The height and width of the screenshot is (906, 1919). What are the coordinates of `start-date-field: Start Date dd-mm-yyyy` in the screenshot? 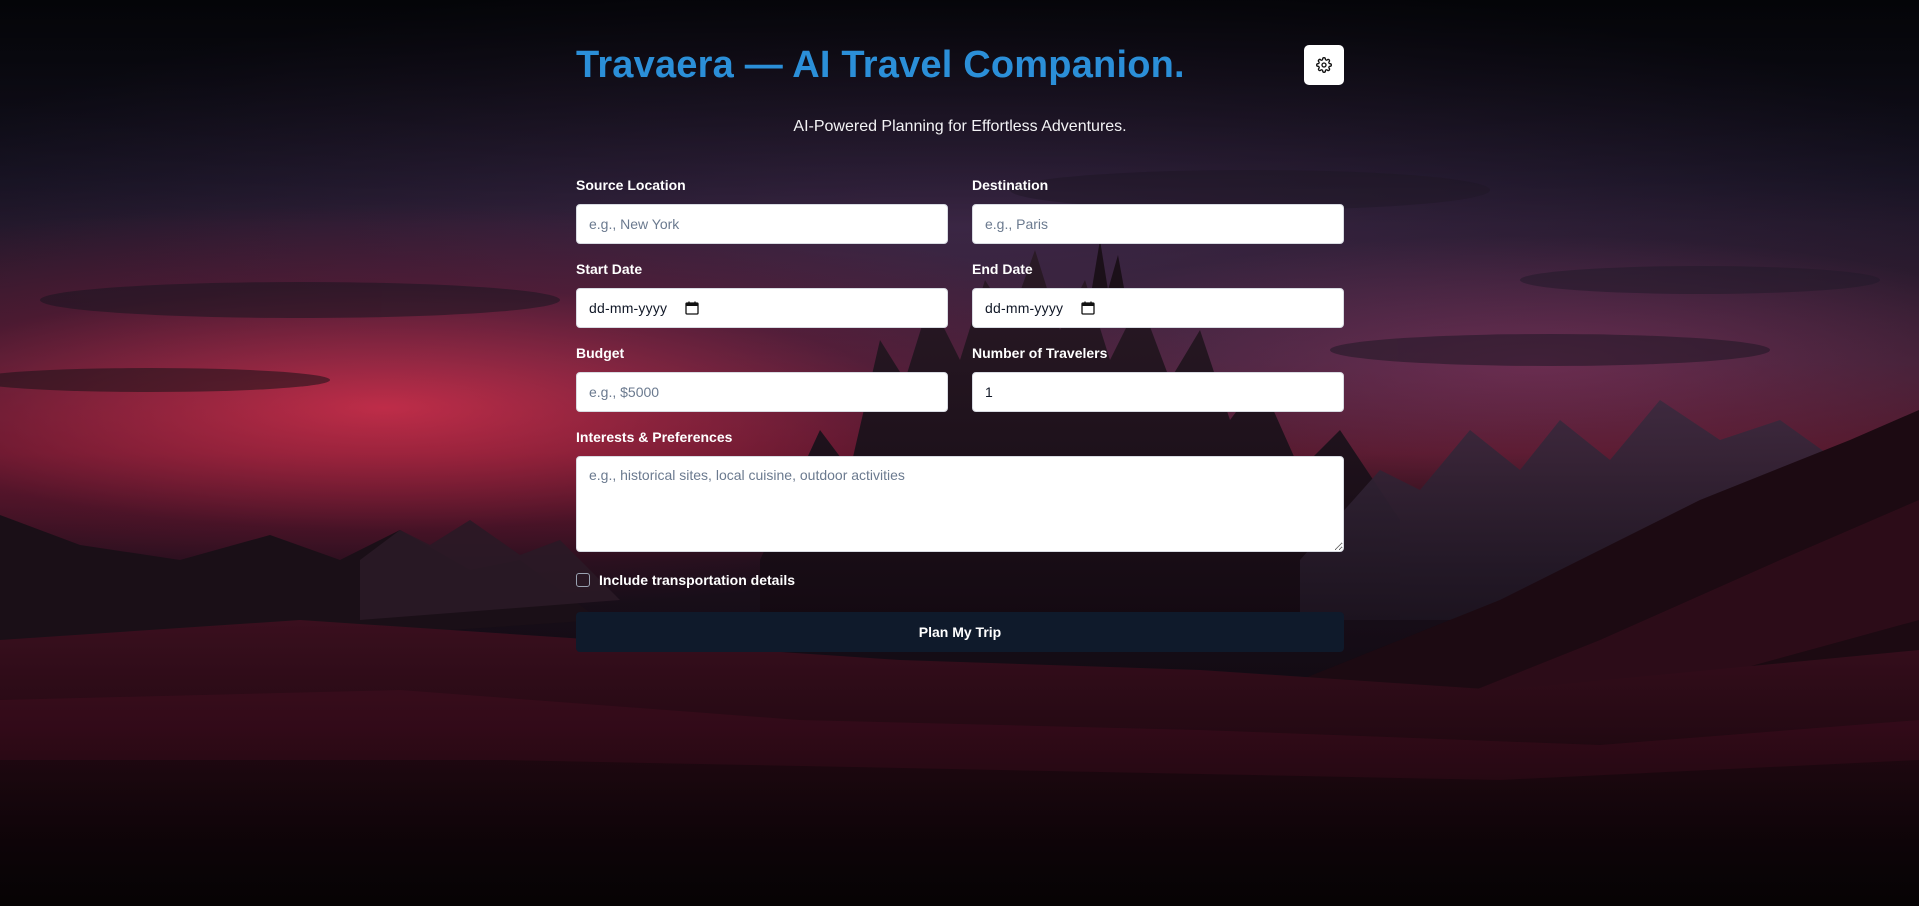 It's located at (762, 294).